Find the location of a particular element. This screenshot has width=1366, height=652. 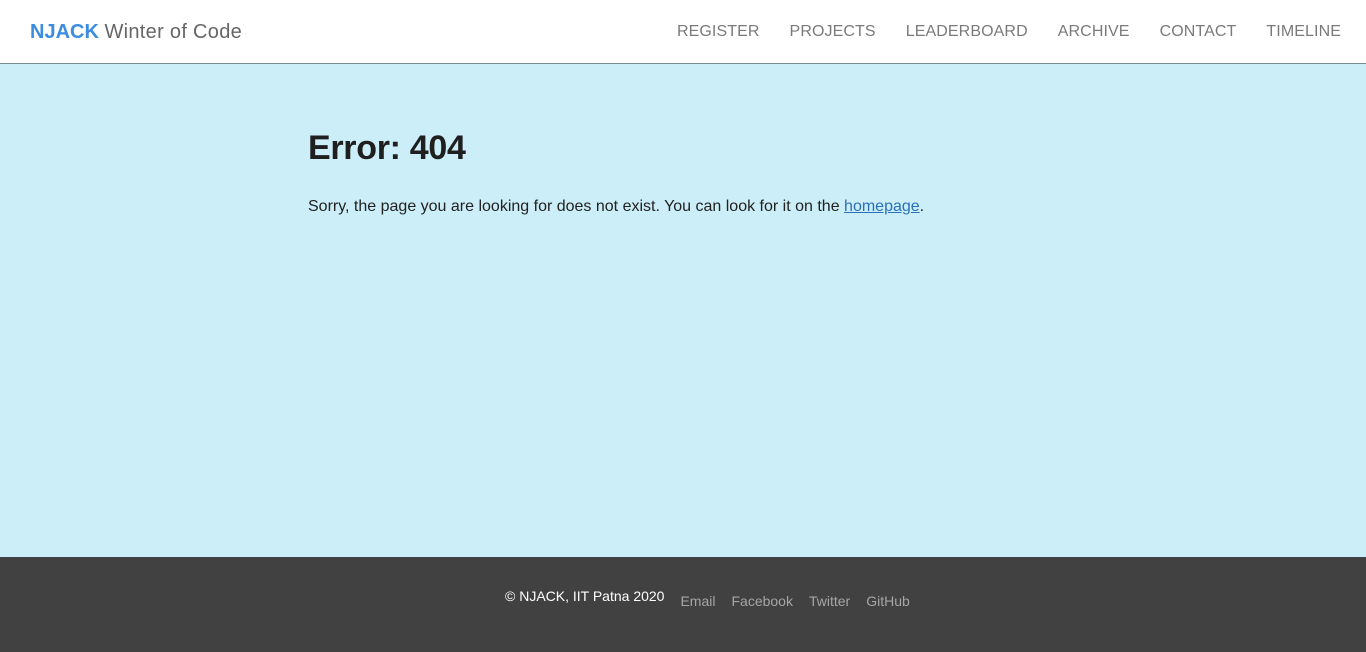

error-message-suffix: . is located at coordinates (922, 206).